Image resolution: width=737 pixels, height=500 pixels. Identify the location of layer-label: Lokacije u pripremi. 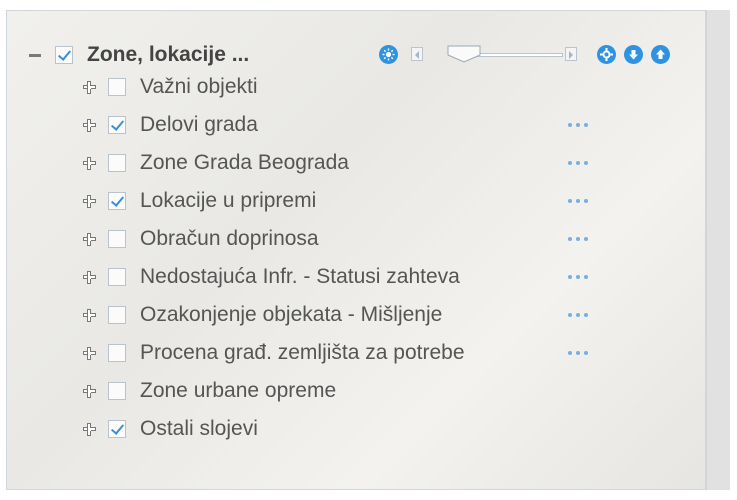
(228, 200).